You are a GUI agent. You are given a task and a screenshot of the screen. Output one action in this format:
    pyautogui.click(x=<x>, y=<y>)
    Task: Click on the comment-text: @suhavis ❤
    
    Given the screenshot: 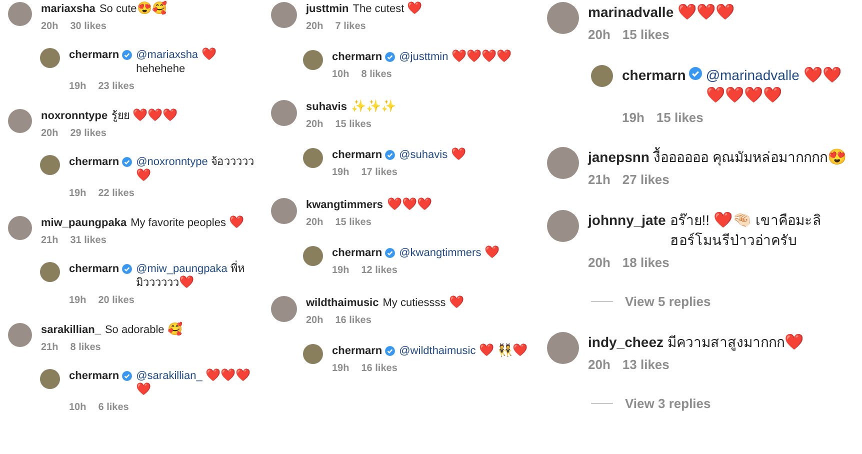 What is the action you would take?
    pyautogui.click(x=433, y=155)
    